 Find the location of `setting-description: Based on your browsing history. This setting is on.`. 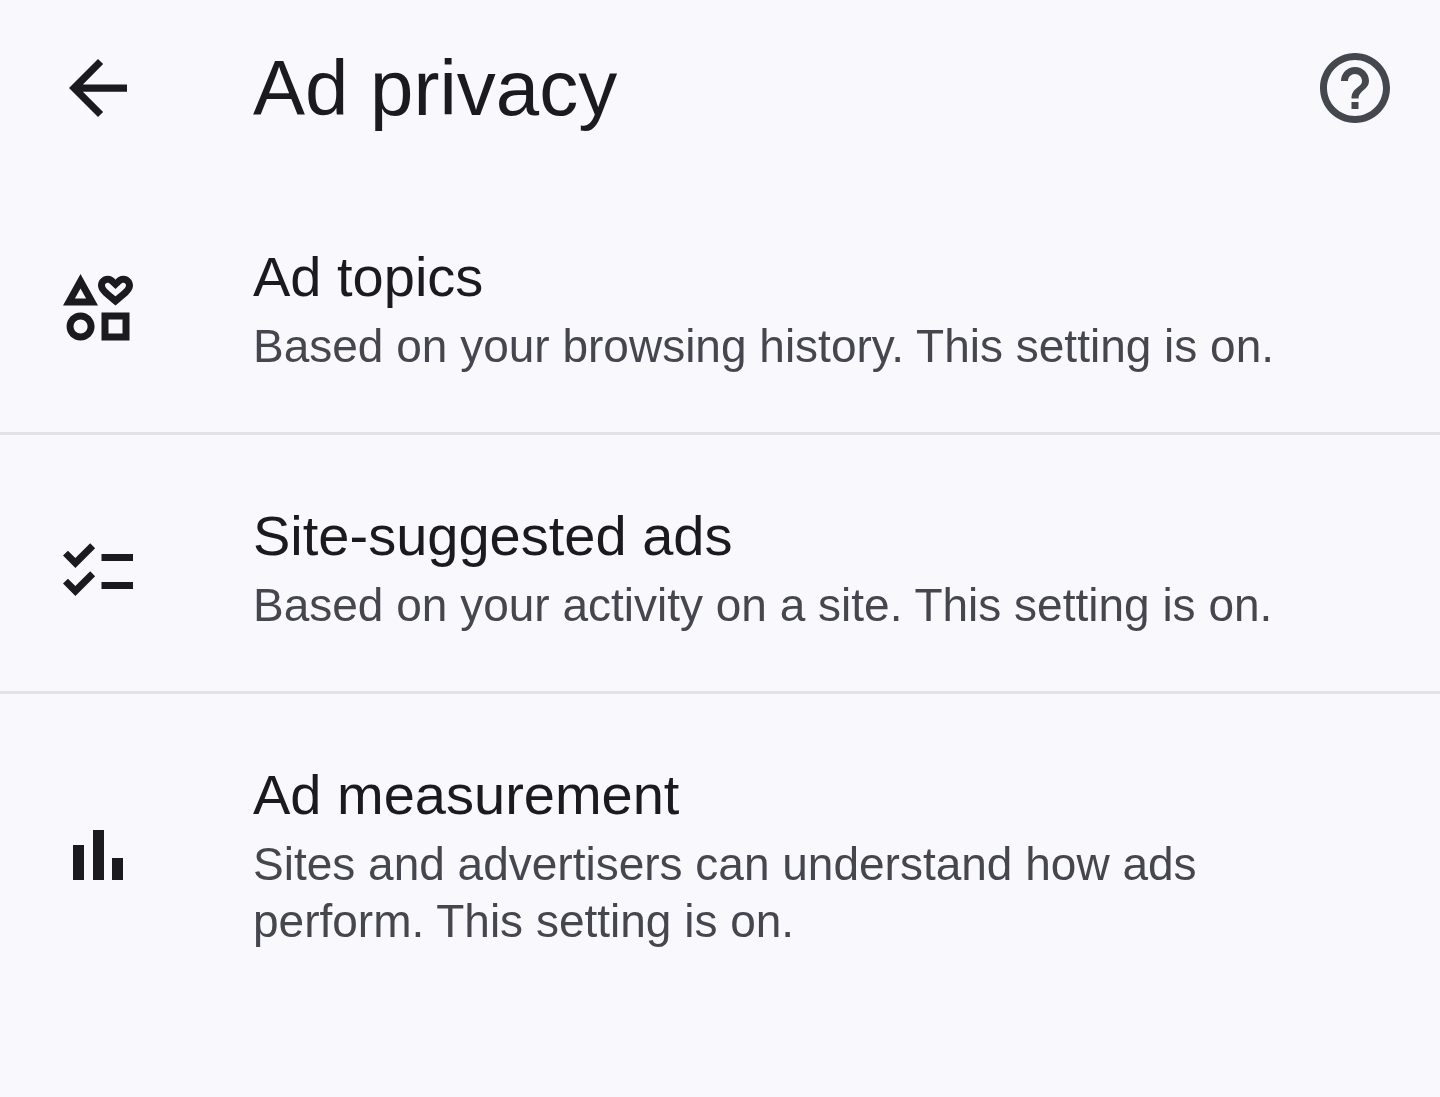

setting-description: Based on your browsing history. This setting is on. is located at coordinates (764, 346).